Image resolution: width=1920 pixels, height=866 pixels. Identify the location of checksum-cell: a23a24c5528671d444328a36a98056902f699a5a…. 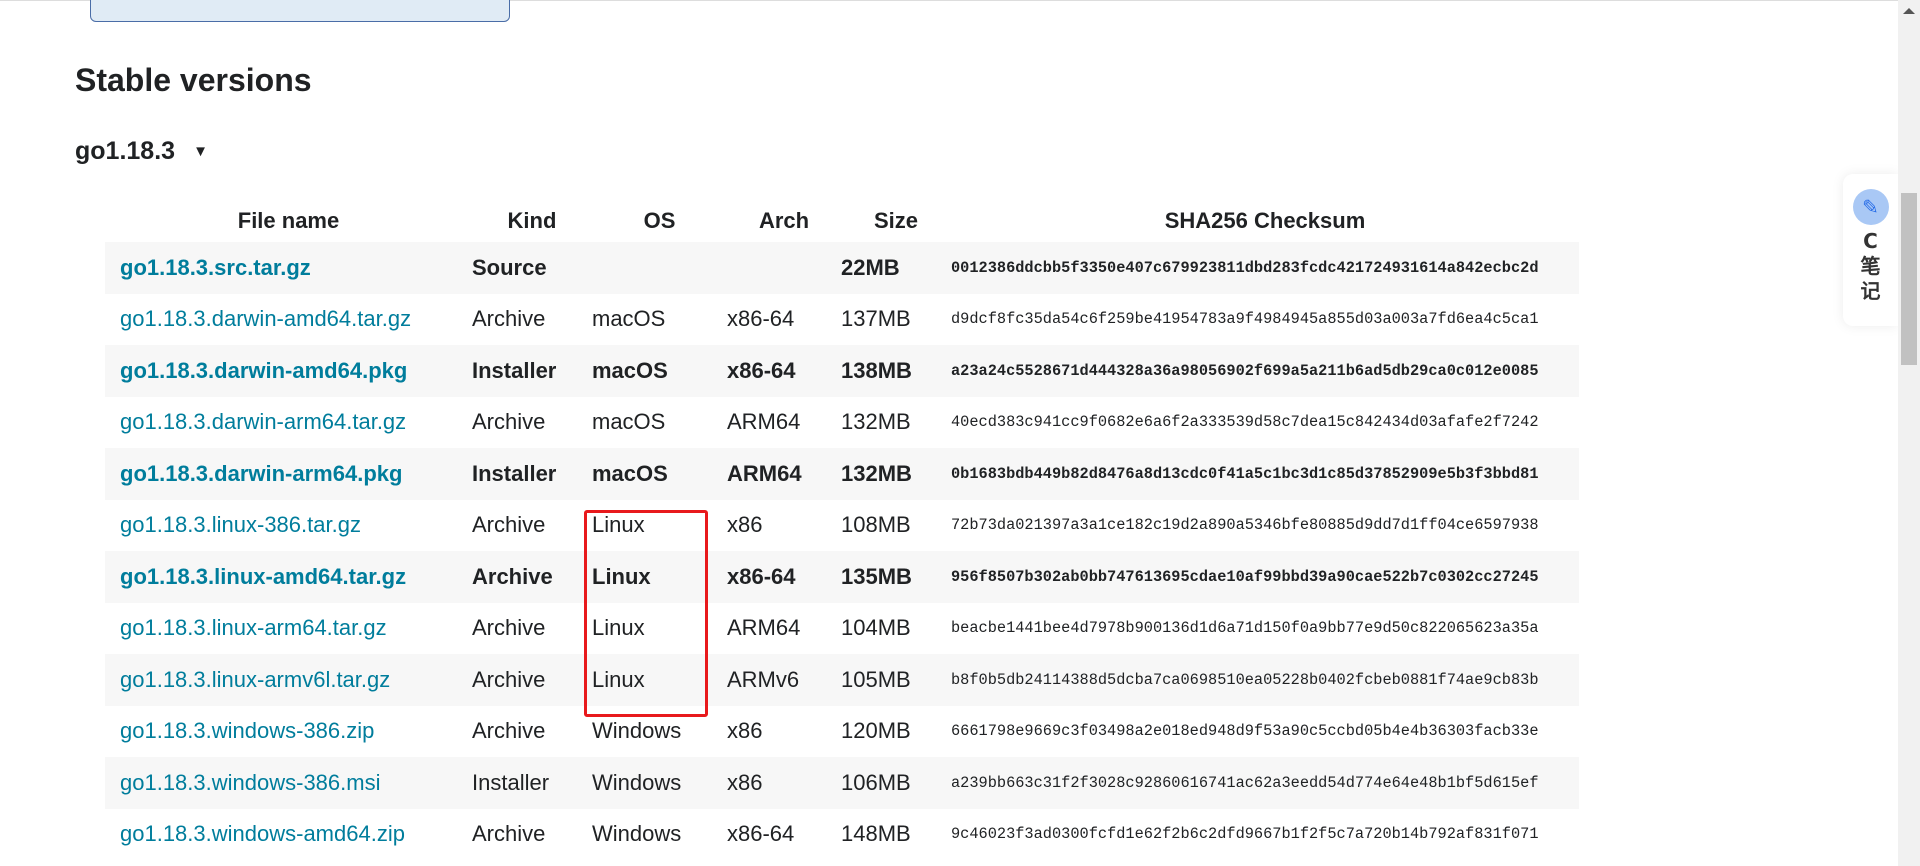
(1245, 370).